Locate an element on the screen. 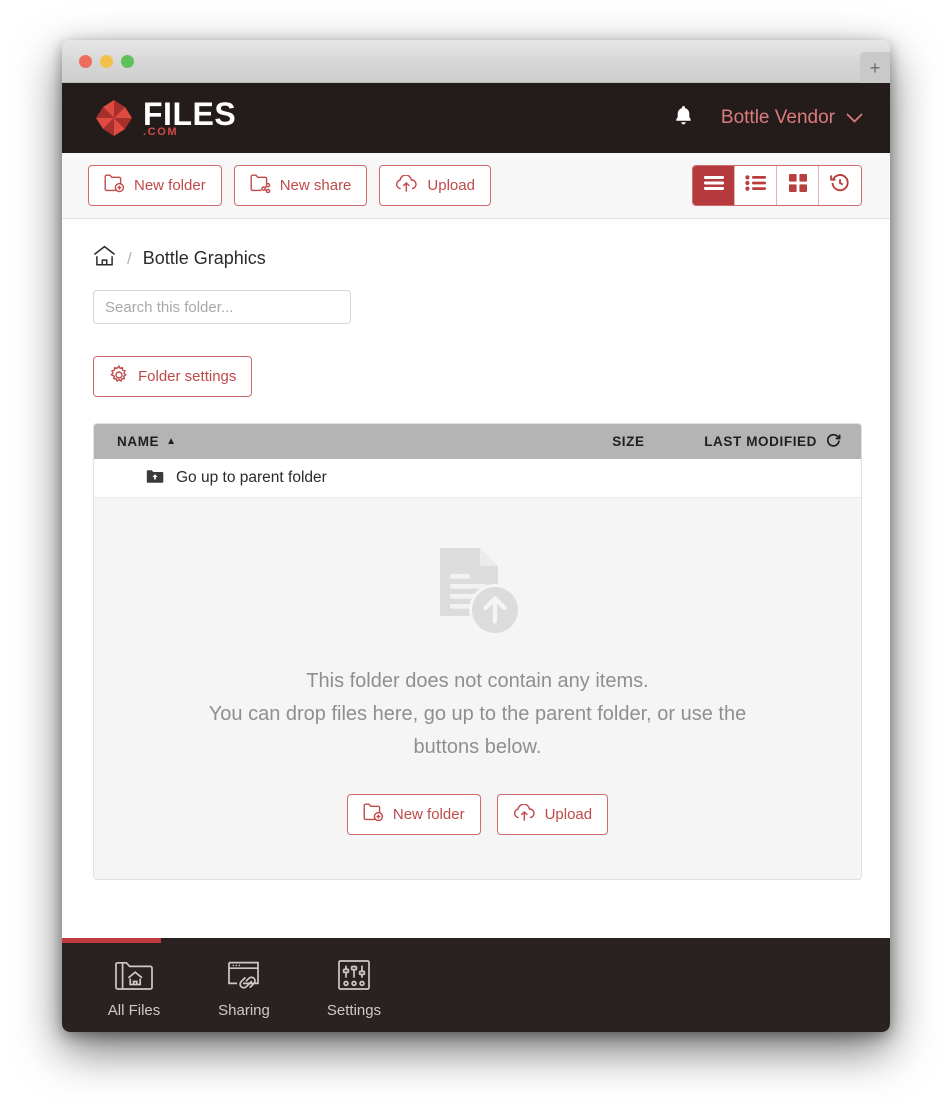 Image resolution: width=950 pixels, height=1116 pixels. column-header-size: SIZE is located at coordinates (658, 441).